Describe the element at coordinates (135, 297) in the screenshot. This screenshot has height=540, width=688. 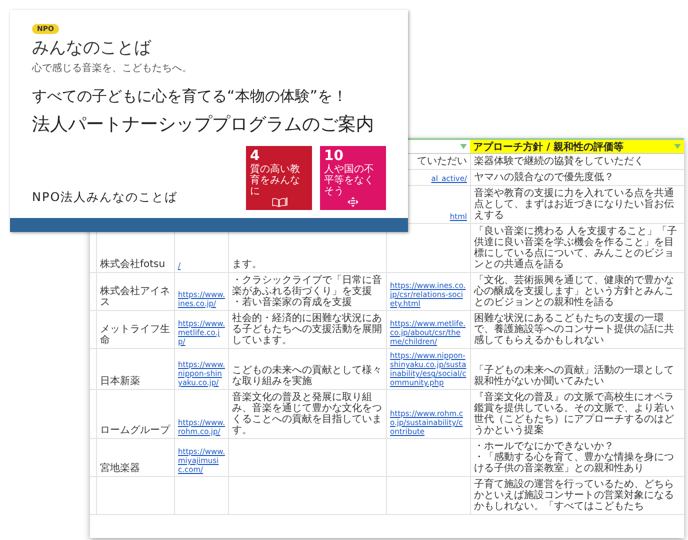
I see `cell-text: 株式会社アイネス` at that location.